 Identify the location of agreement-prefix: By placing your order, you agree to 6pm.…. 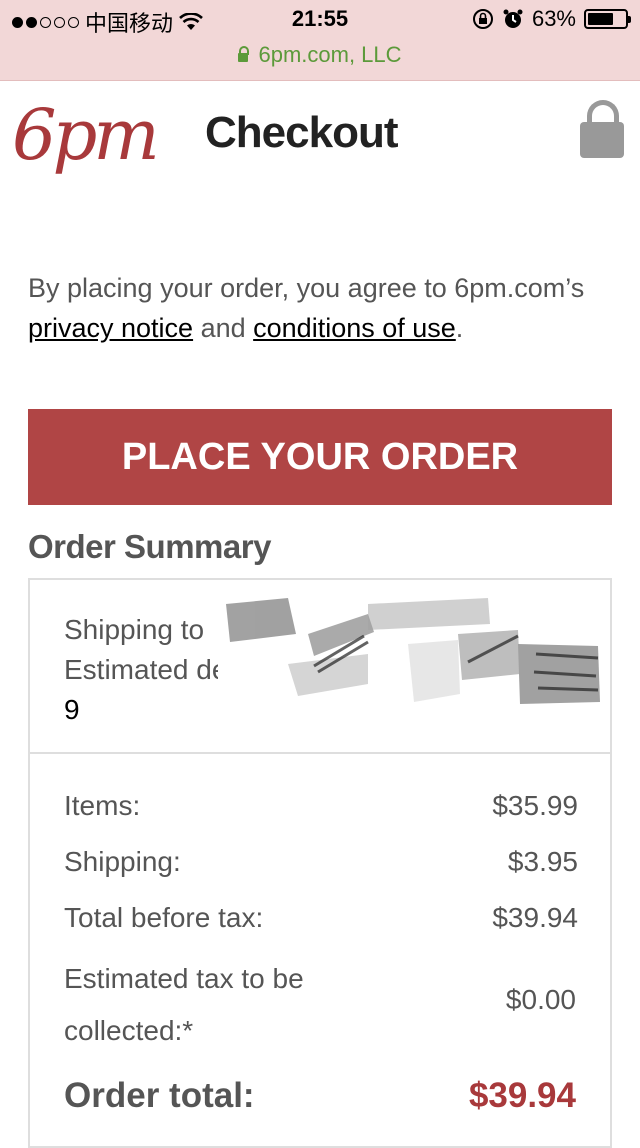
(306, 288).